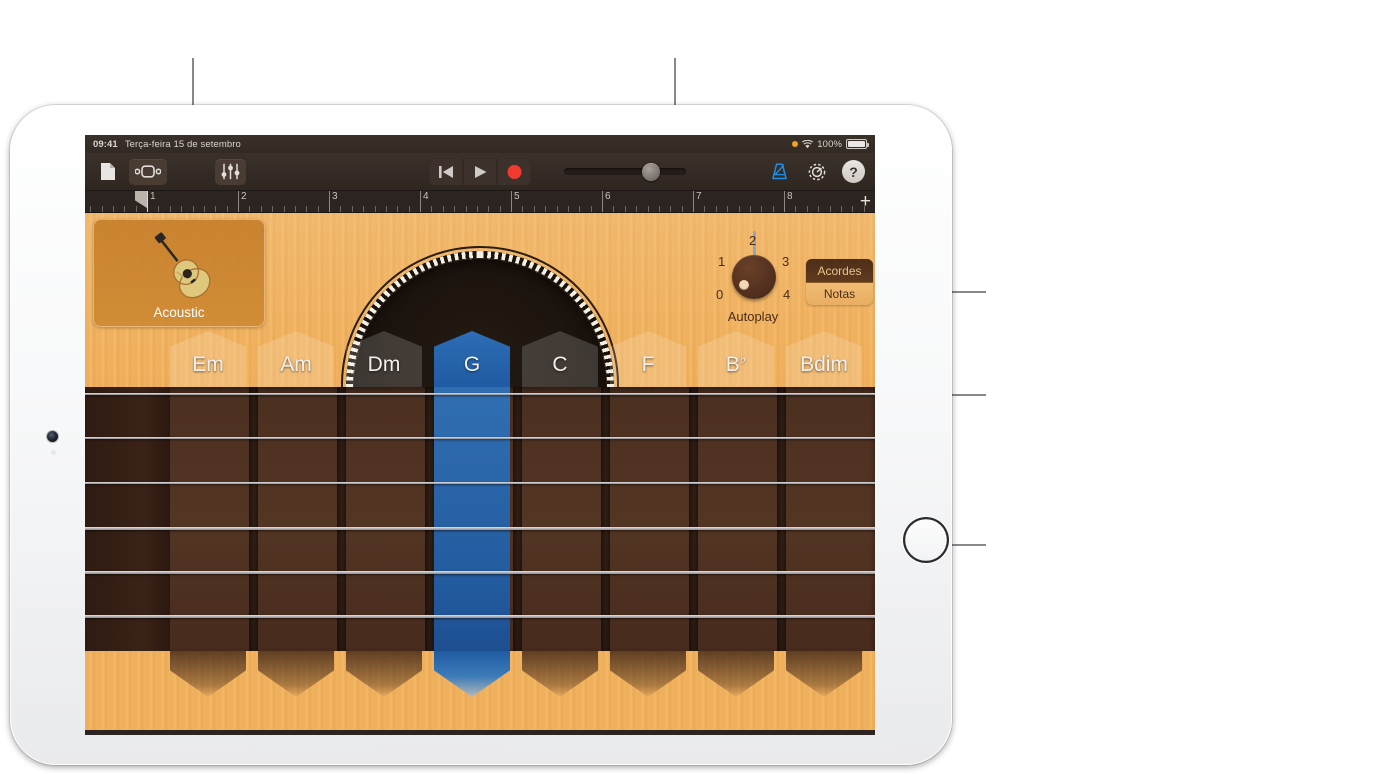 This screenshot has width=1383, height=774. What do you see at coordinates (384, 364) in the screenshot?
I see `chord-label: Dm` at bounding box center [384, 364].